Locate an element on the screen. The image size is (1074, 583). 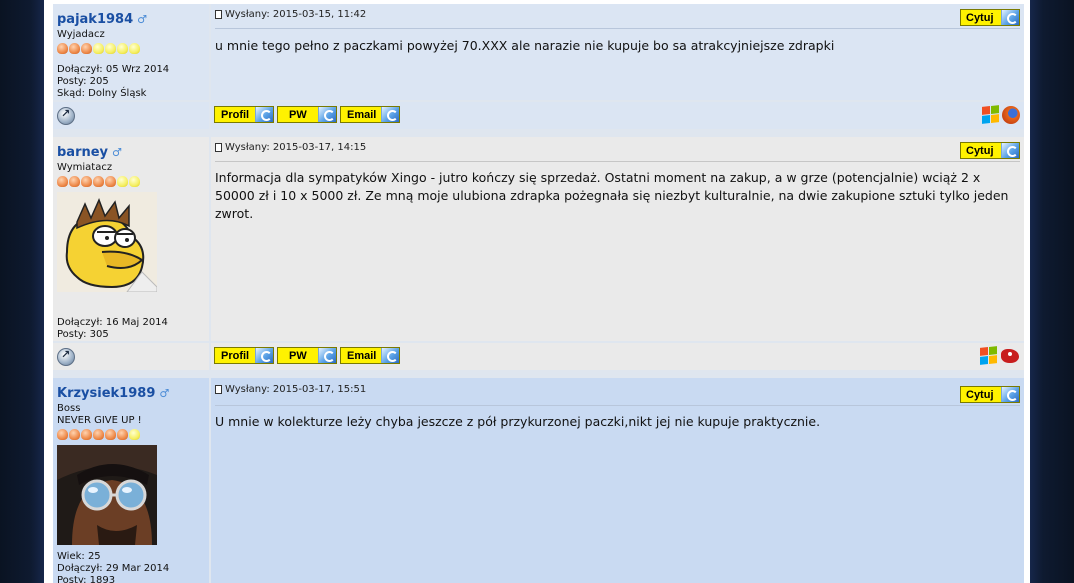
join-date: Dołączył: 29 Mar 2014 is located at coordinates (113, 568).